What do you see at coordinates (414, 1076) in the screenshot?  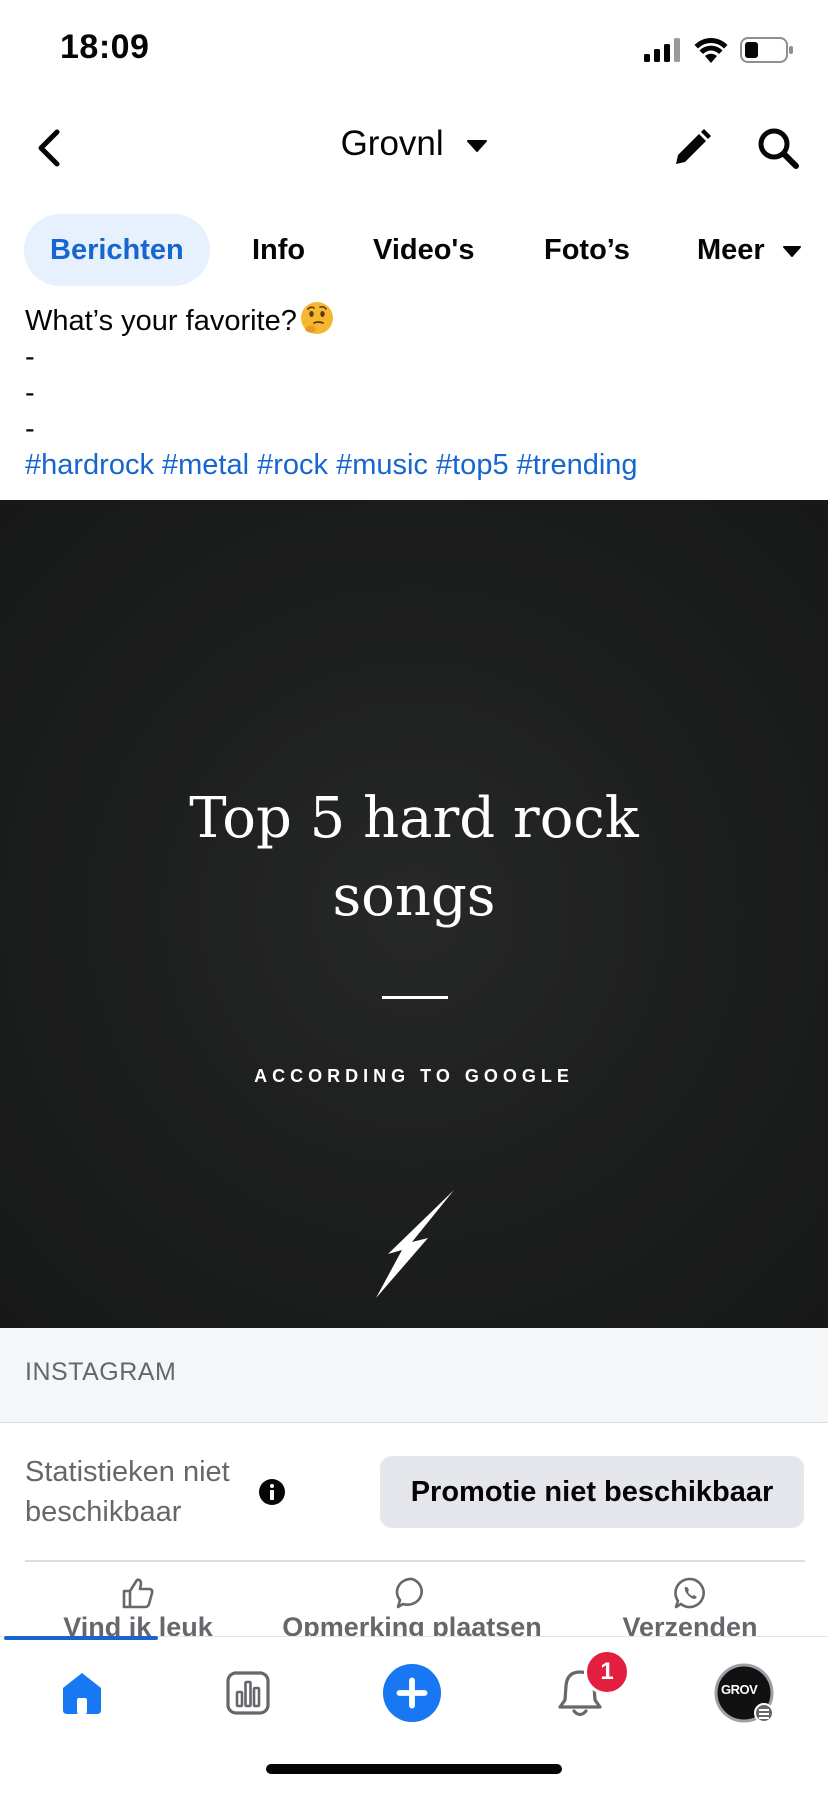 I see `image-subtitle: ACCORDING TO GOOGLE` at bounding box center [414, 1076].